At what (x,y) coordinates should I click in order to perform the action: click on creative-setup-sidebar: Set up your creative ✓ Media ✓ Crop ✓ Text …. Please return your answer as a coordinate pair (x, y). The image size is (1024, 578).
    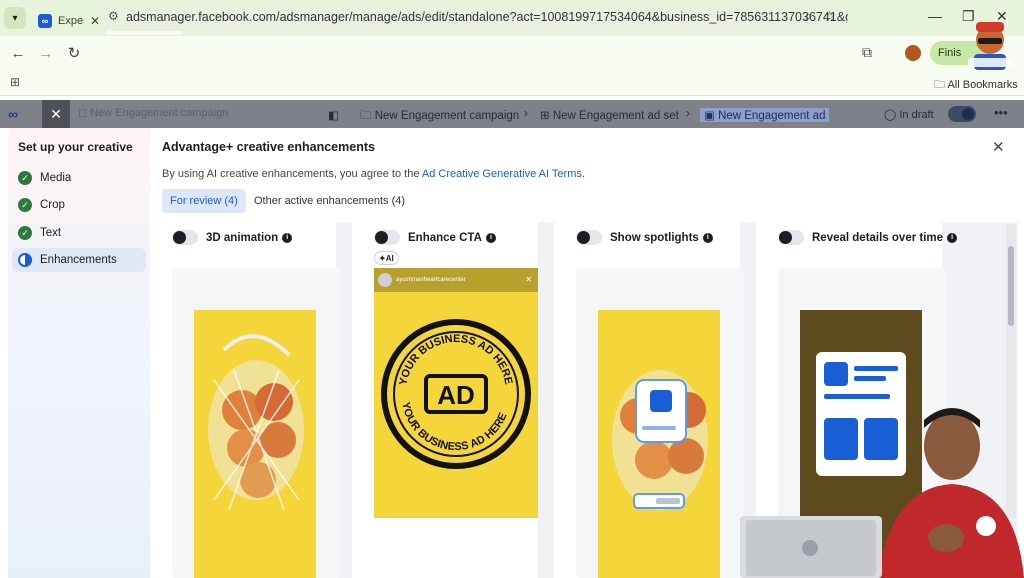
    Looking at the image, I should click on (79, 353).